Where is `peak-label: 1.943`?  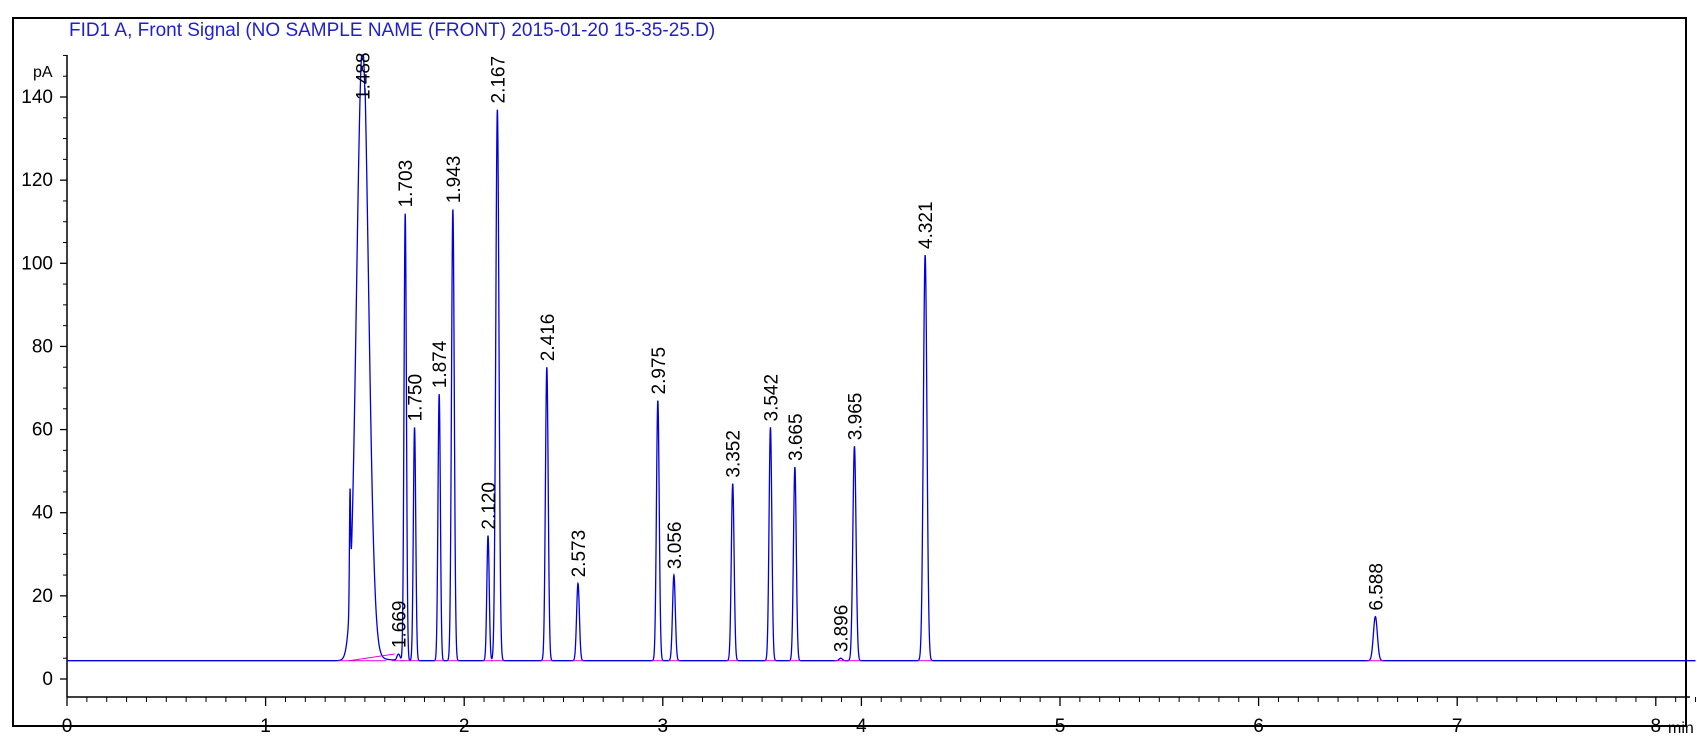 peak-label: 1.943 is located at coordinates (454, 180).